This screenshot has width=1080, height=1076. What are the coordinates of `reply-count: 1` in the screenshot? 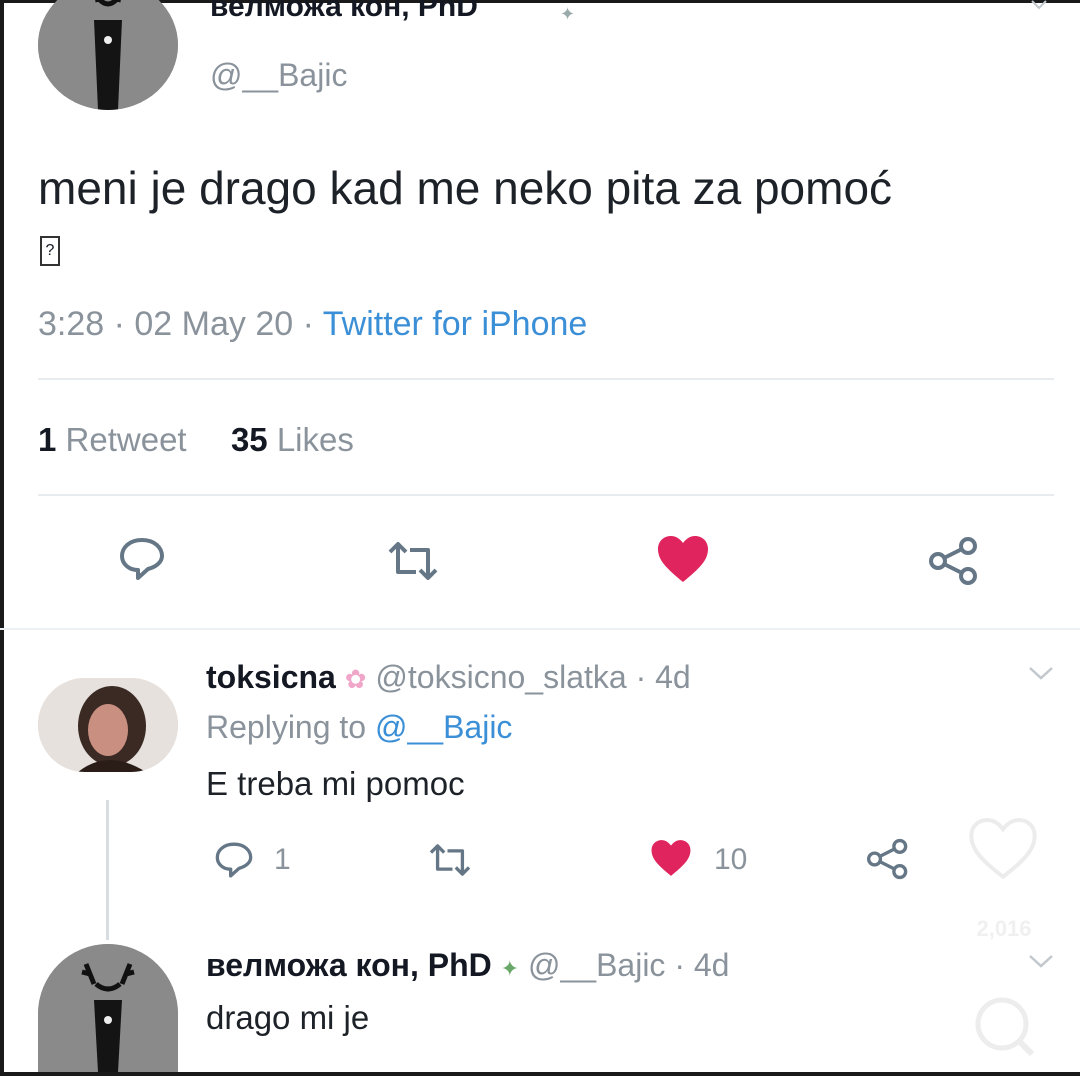 It's located at (282, 860).